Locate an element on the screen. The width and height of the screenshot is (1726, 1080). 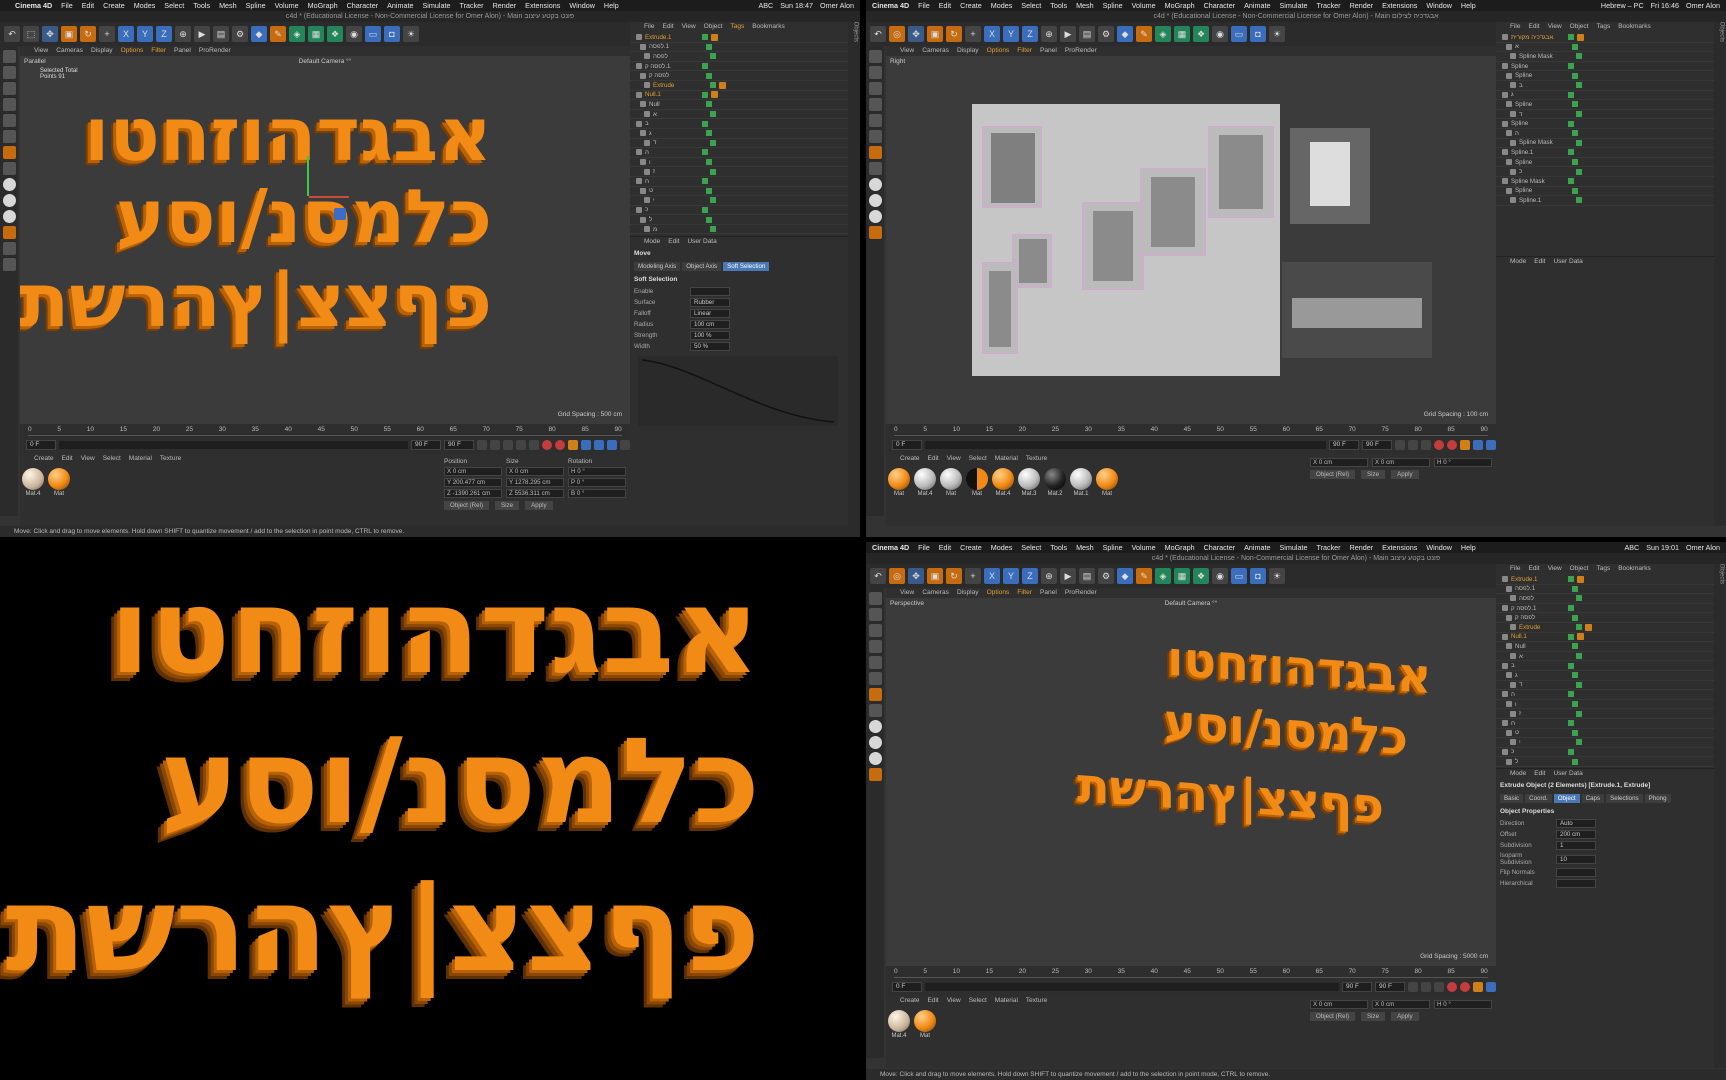
attr-menu-userdata: User Data is located at coordinates (701, 242).